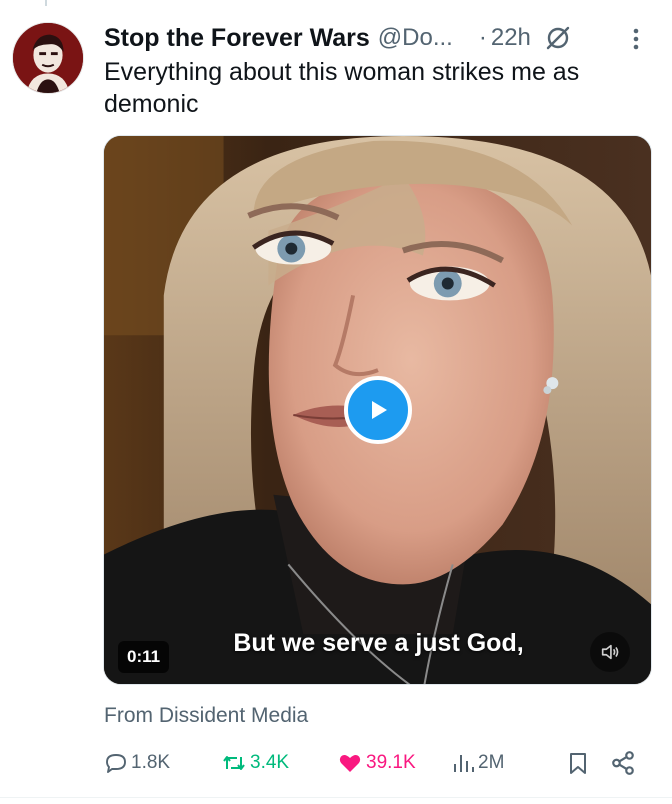  I want to click on video-caption: But we serve a just God,, so click(378, 643).